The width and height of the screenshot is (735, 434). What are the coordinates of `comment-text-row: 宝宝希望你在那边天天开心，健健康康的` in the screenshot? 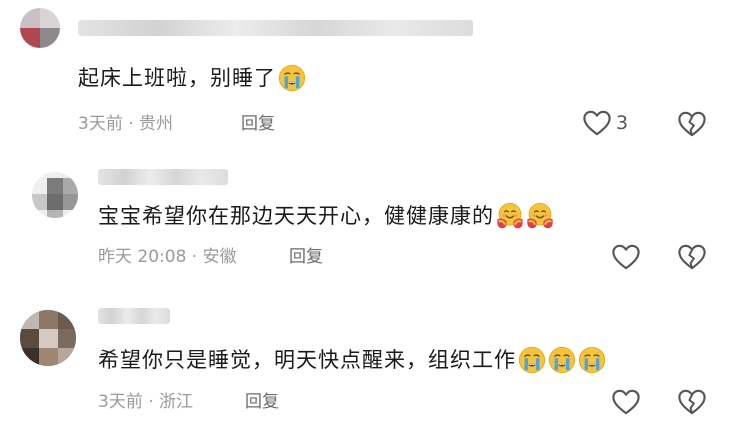 It's located at (326, 216).